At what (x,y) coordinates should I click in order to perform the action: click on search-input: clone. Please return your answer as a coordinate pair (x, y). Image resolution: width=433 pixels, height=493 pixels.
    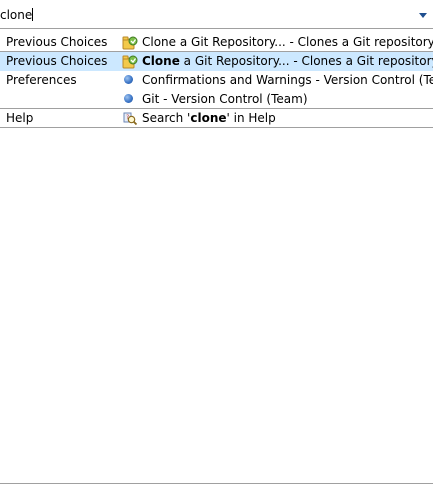
    Looking at the image, I should click on (17, 15).